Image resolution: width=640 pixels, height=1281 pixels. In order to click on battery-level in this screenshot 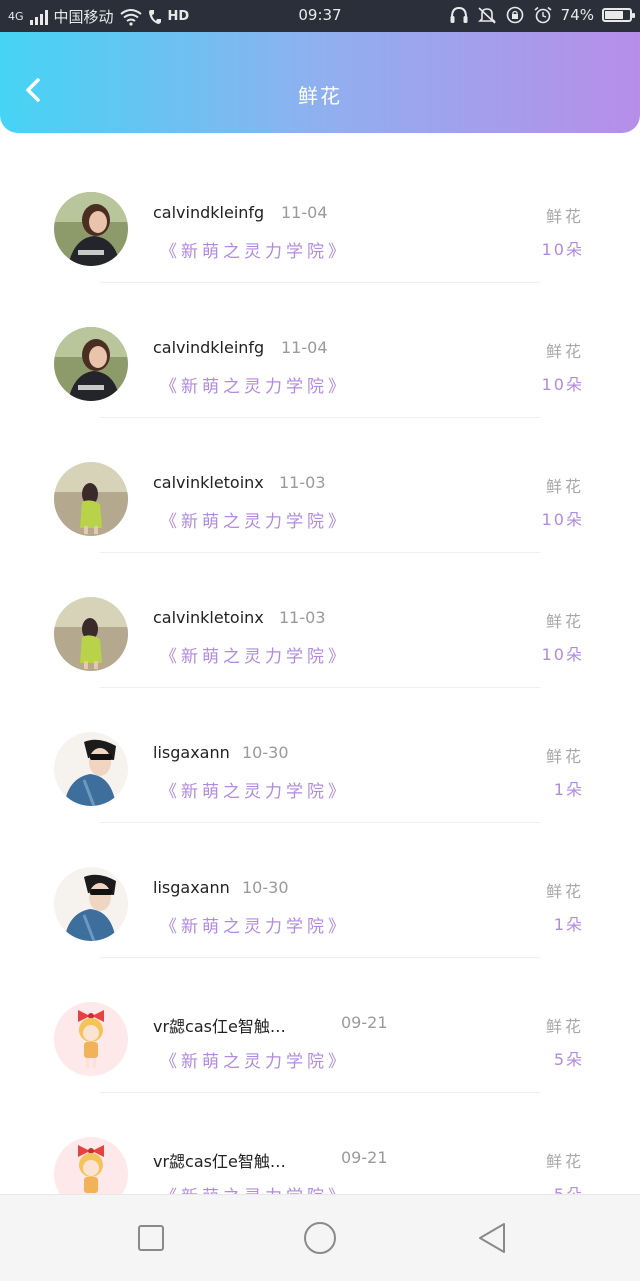, I will do `click(614, 15)`.